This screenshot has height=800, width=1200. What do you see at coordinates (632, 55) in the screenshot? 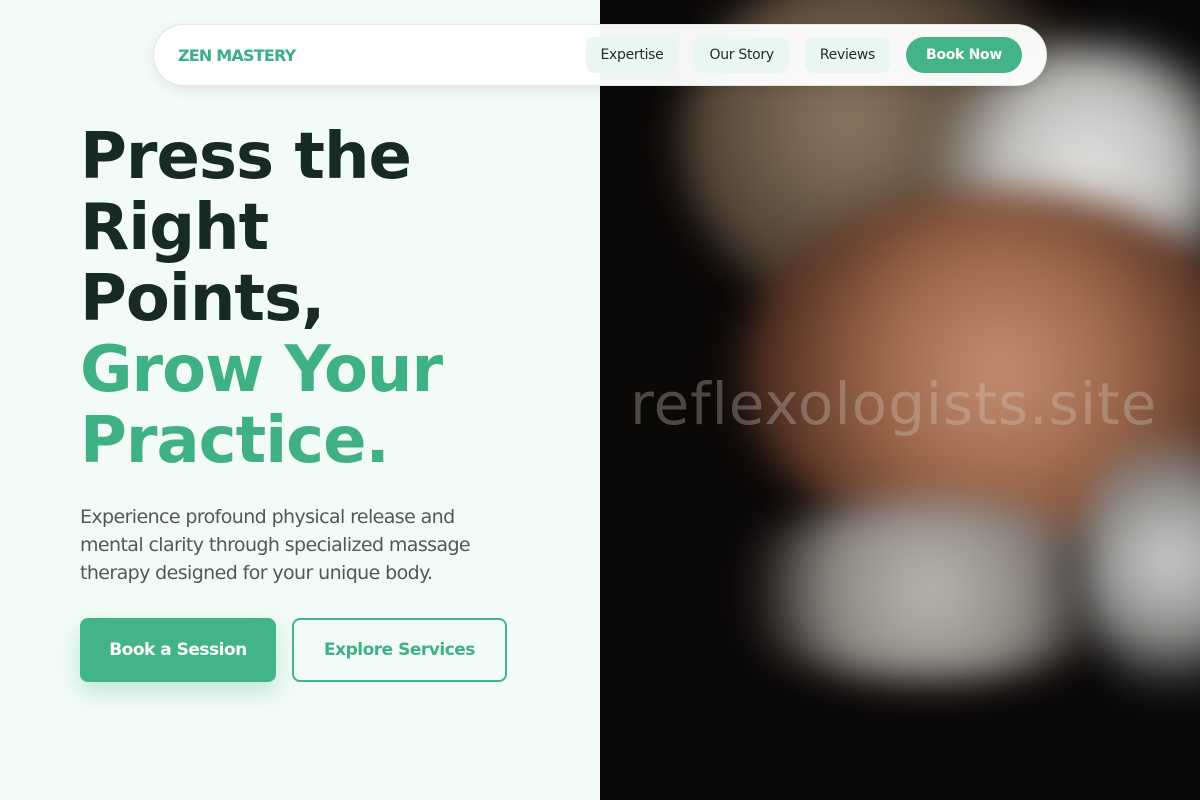
I see `nav-link-expertise: Expertise` at bounding box center [632, 55].